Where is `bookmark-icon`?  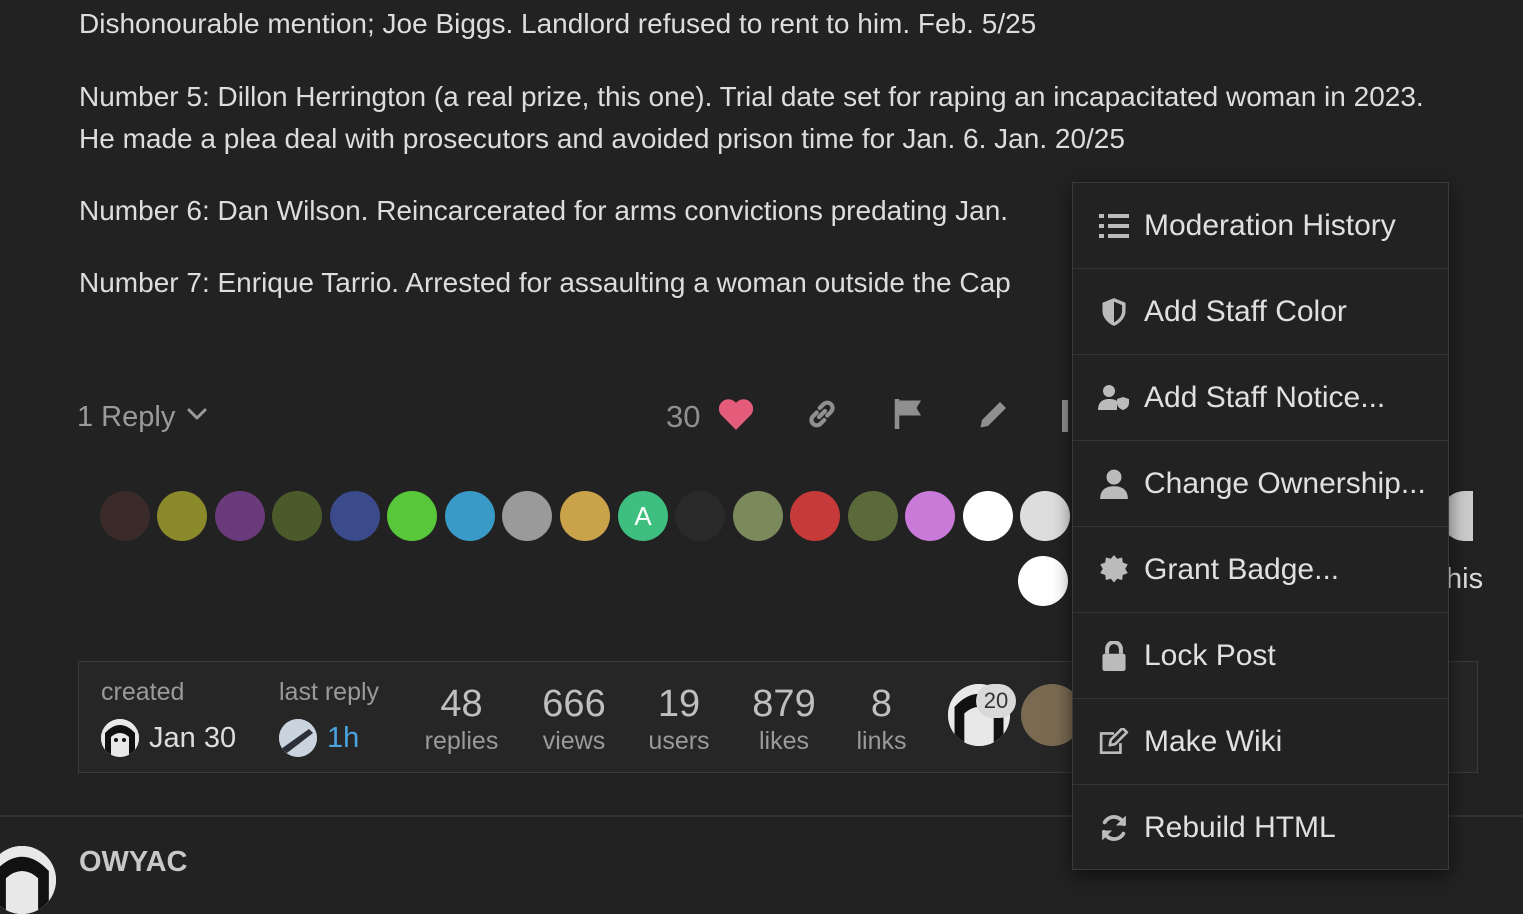
bookmark-icon is located at coordinates (1065, 416).